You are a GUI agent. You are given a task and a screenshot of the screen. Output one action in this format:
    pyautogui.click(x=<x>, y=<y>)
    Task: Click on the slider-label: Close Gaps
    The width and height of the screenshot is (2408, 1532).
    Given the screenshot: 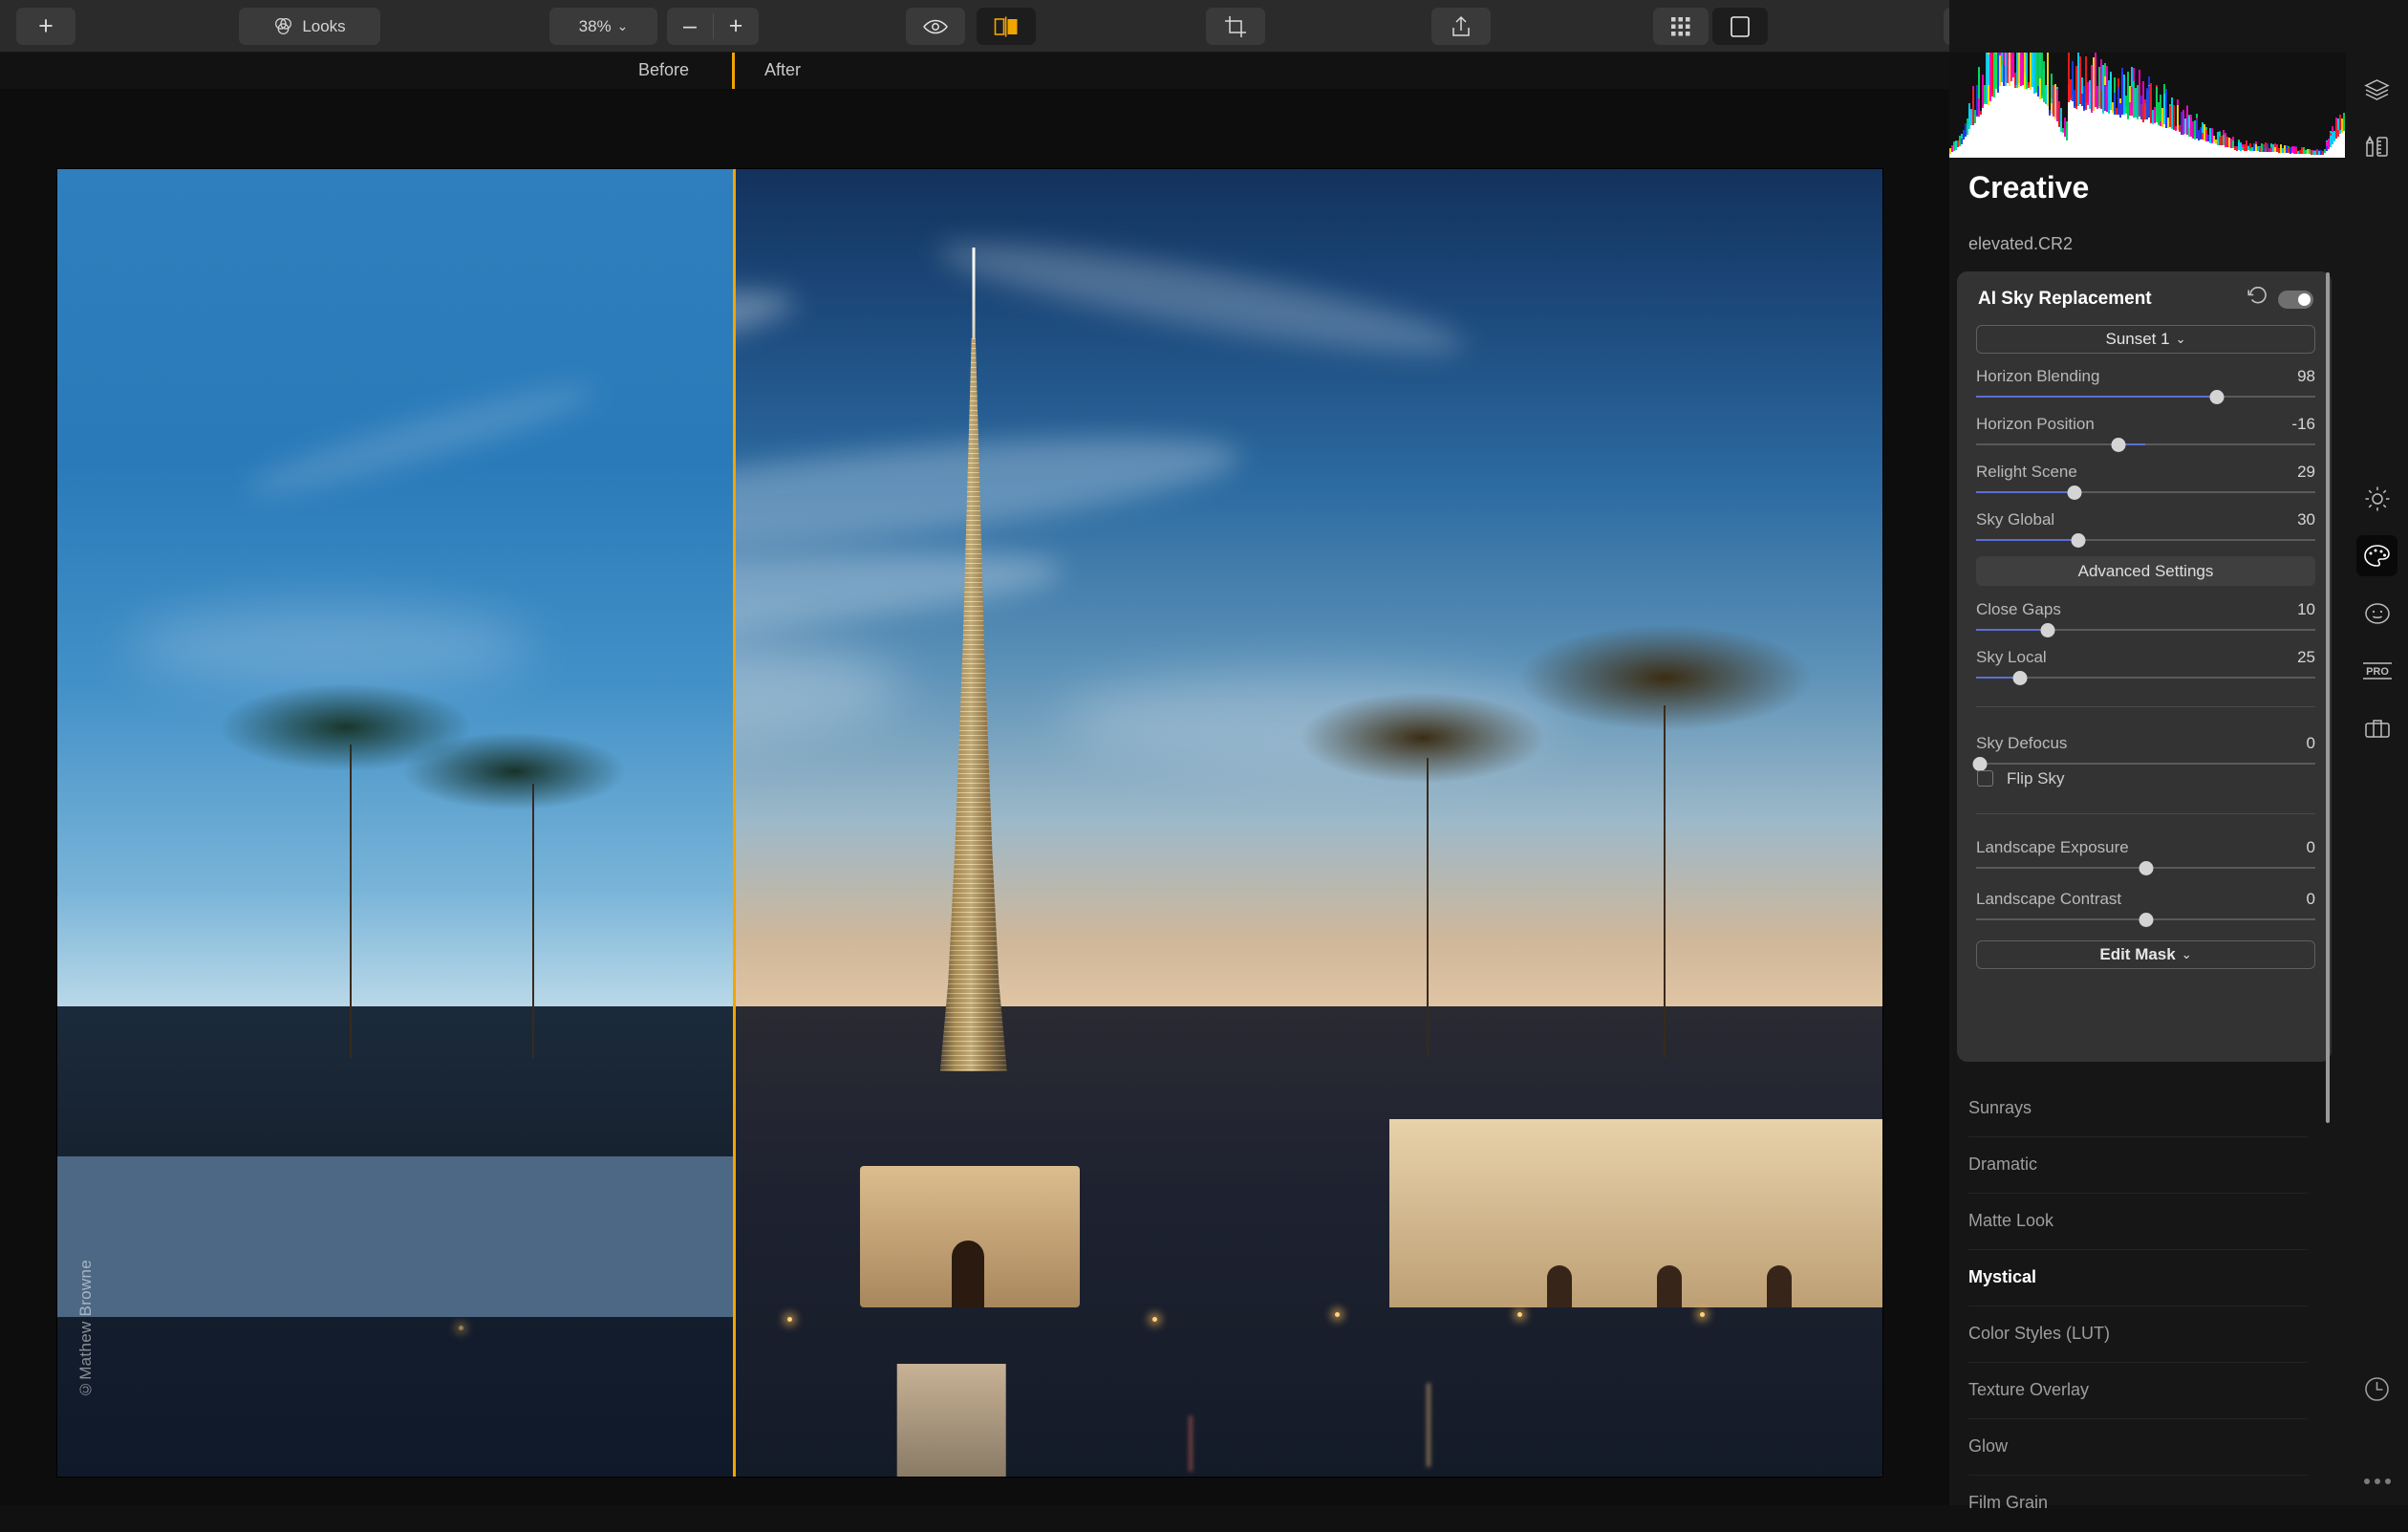 What is the action you would take?
    pyautogui.click(x=2019, y=609)
    